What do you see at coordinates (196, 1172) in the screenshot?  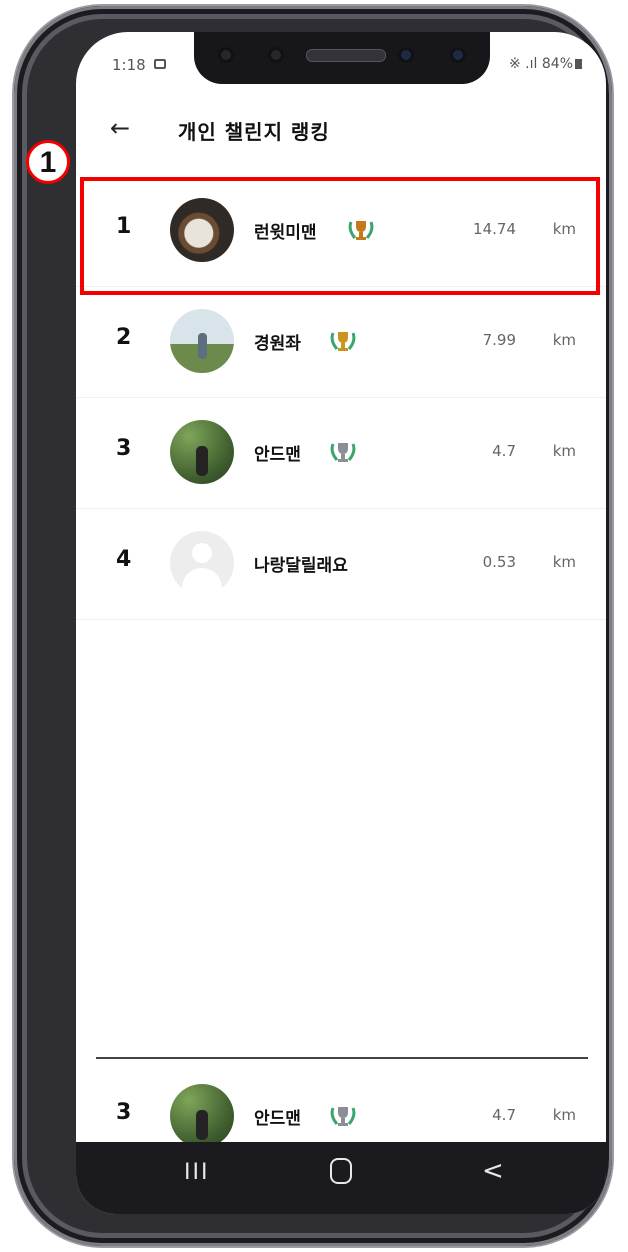 I see `recent-apps-button: III` at bounding box center [196, 1172].